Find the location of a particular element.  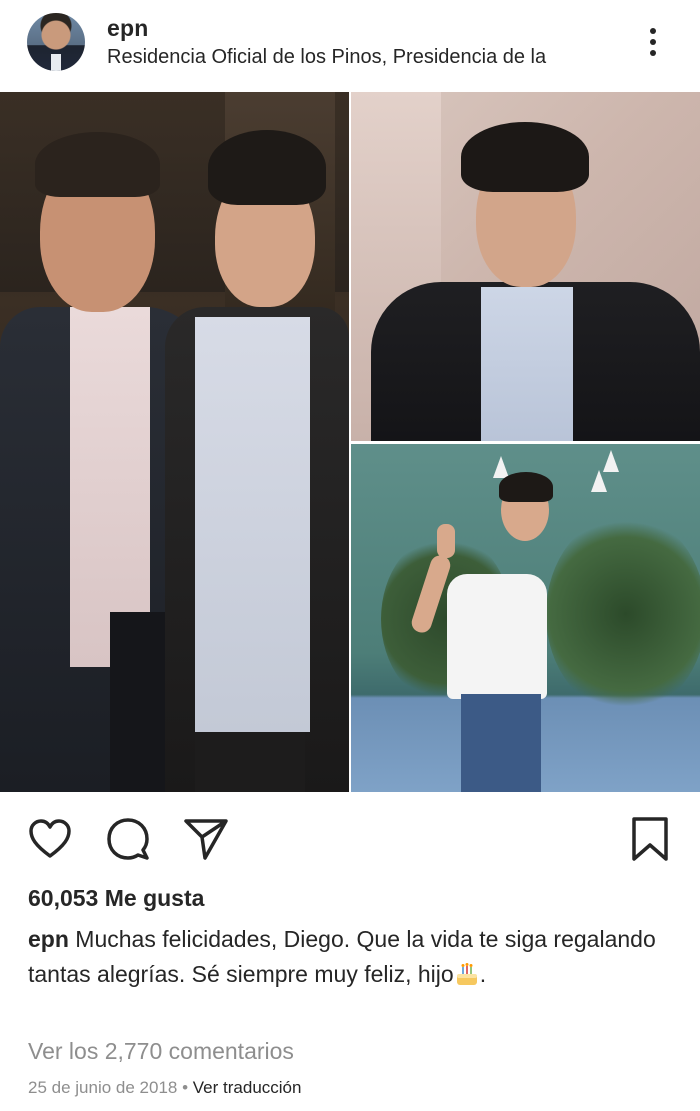

comment-bubble-icon is located at coordinates (128, 839).